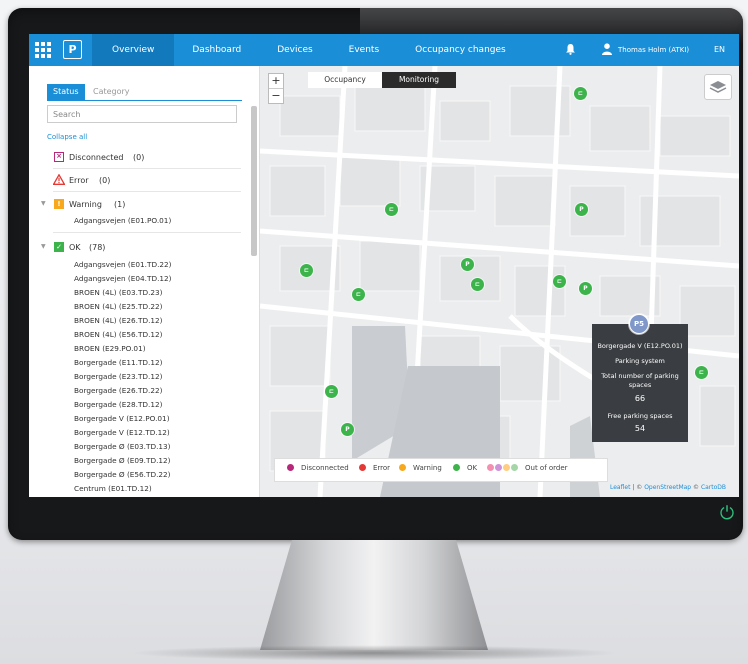 The image size is (748, 664). Describe the element at coordinates (640, 398) in the screenshot. I see `popup-total-value: 66` at that location.